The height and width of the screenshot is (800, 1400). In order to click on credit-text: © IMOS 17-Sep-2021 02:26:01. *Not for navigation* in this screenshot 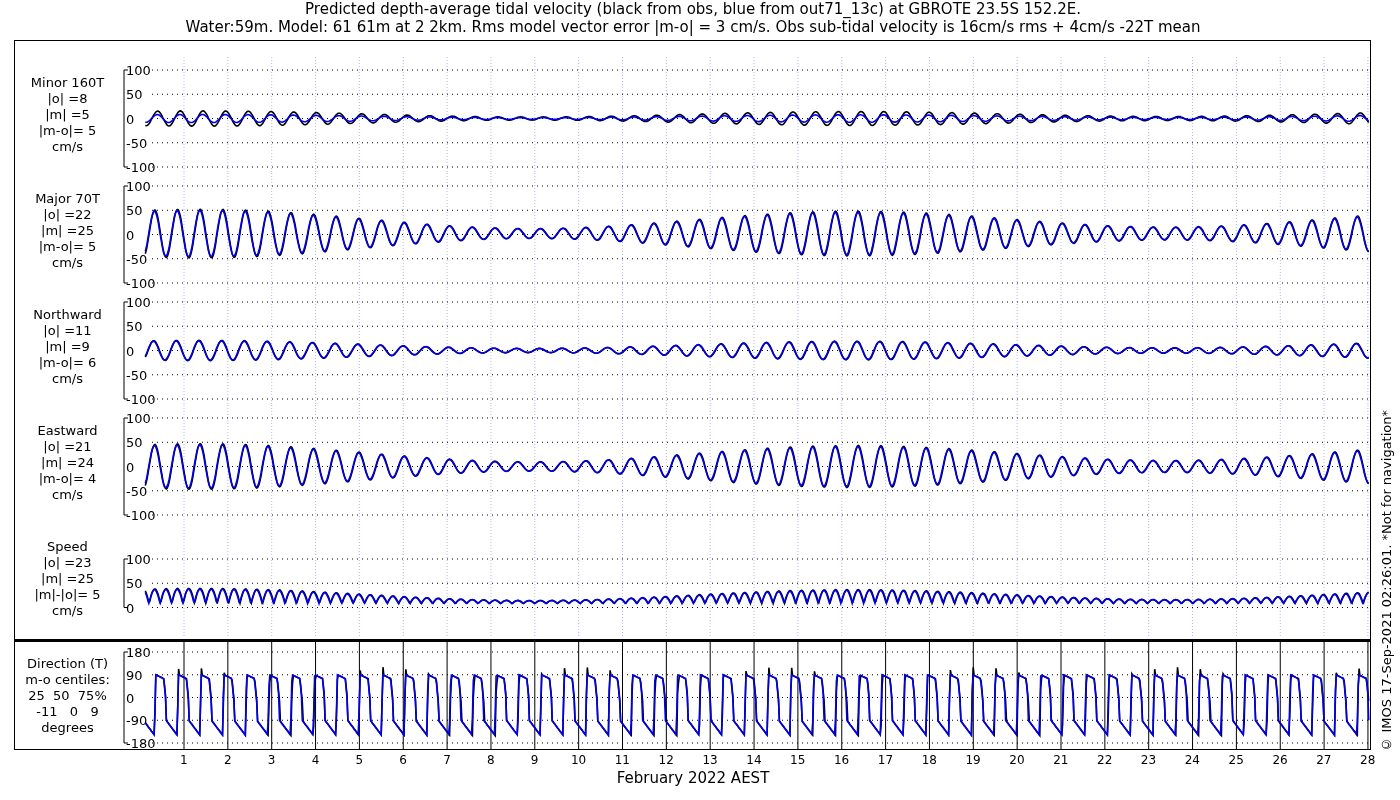, I will do `click(1386, 581)`.